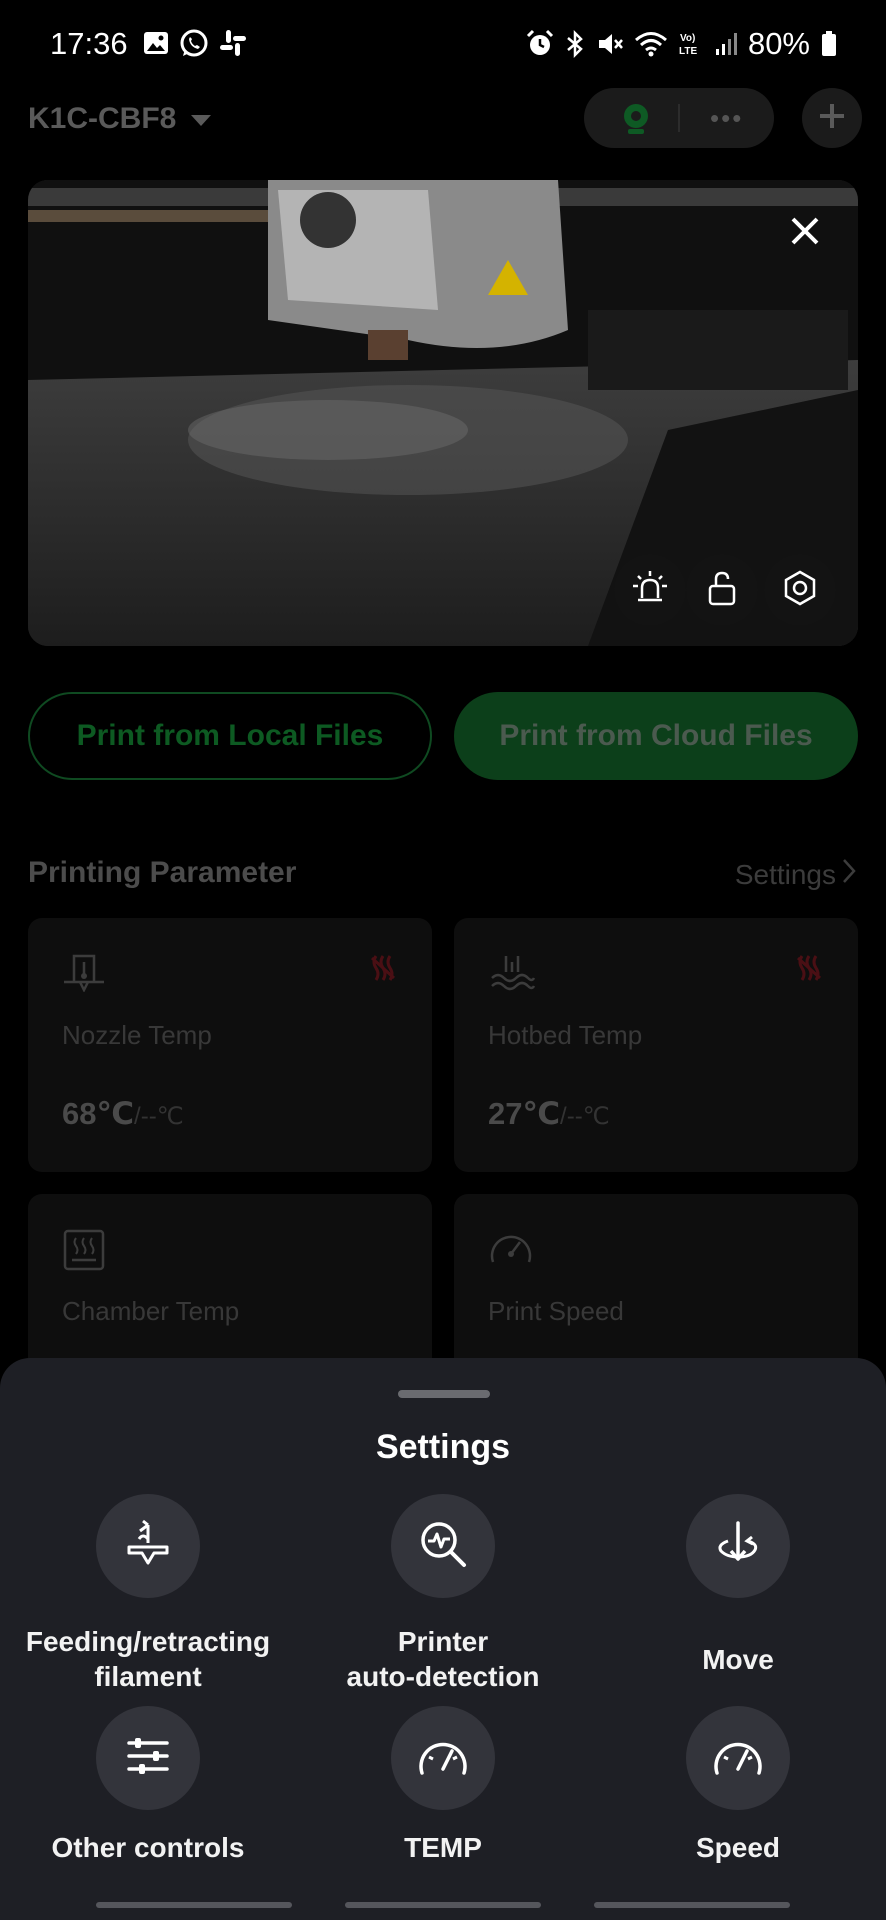 The width and height of the screenshot is (886, 1920). Describe the element at coordinates (556, 1311) in the screenshot. I see `card-label: Print Speed` at that location.